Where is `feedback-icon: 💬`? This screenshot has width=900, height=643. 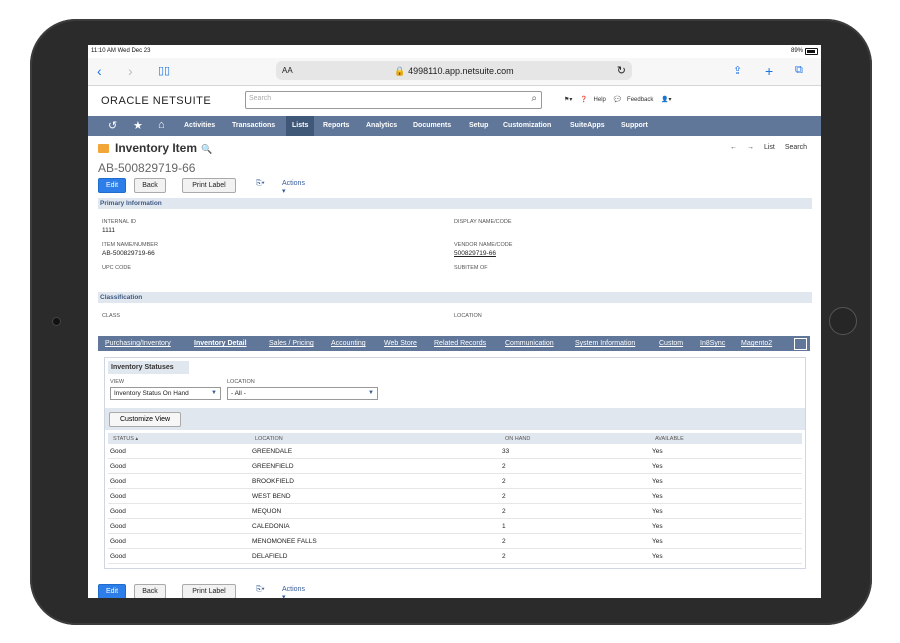 feedback-icon: 💬 is located at coordinates (617, 100).